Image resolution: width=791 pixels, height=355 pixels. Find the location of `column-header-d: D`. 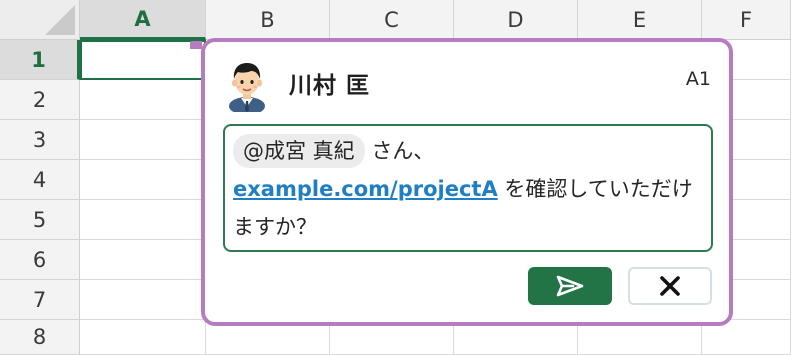

column-header-d: D is located at coordinates (516, 20).